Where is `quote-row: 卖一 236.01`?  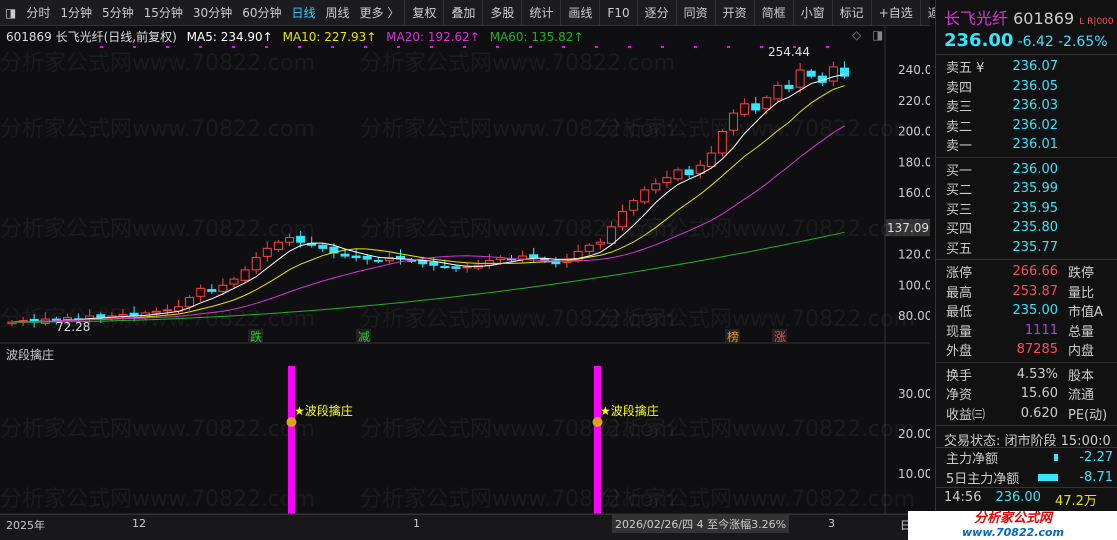 quote-row: 卖一 236.01 is located at coordinates (1026, 145).